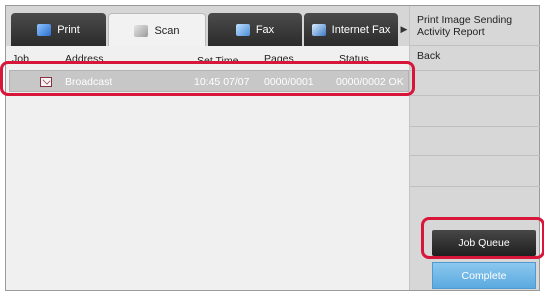 The image size is (544, 295). What do you see at coordinates (68, 29) in the screenshot?
I see `tab-print-label: Print` at bounding box center [68, 29].